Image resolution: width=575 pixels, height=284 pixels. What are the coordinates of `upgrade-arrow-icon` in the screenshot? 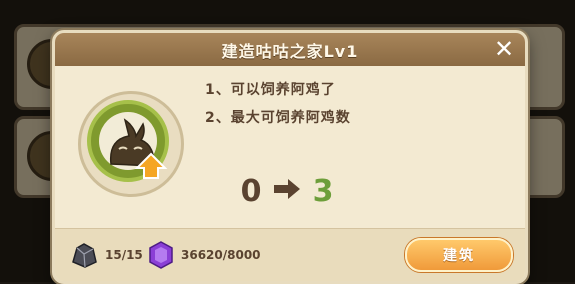 It's located at (151, 165).